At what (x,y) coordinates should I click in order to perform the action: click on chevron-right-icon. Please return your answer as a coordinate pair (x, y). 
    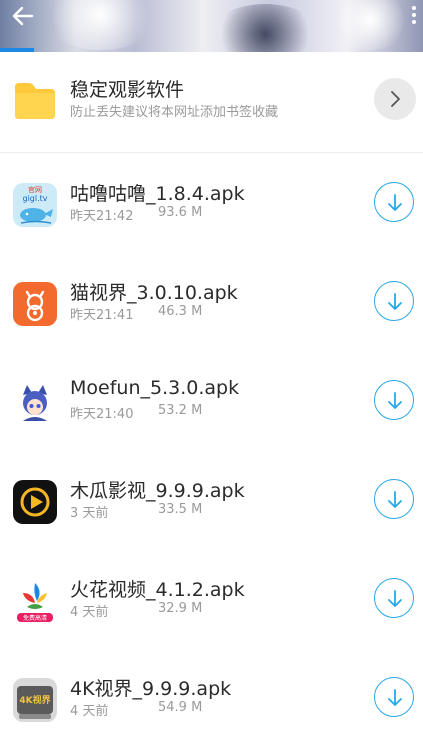
    Looking at the image, I should click on (395, 99).